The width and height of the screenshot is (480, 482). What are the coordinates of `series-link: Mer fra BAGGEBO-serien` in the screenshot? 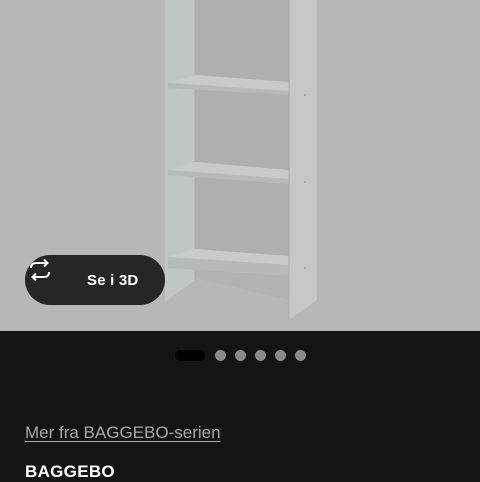 It's located at (123, 433).